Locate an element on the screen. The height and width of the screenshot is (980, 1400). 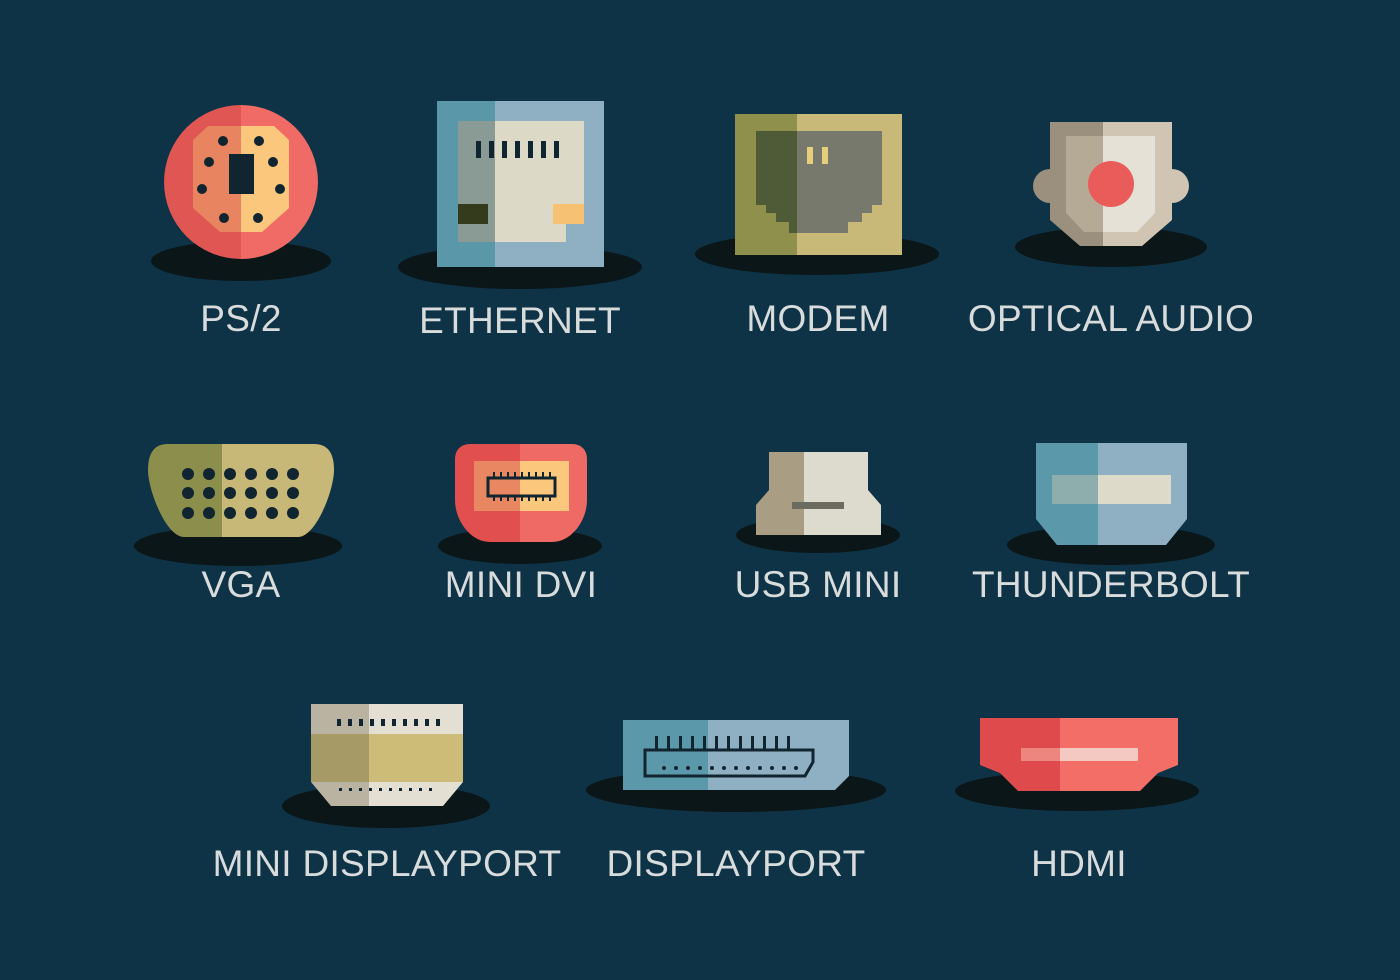
ps2-port-icon is located at coordinates (241, 193).